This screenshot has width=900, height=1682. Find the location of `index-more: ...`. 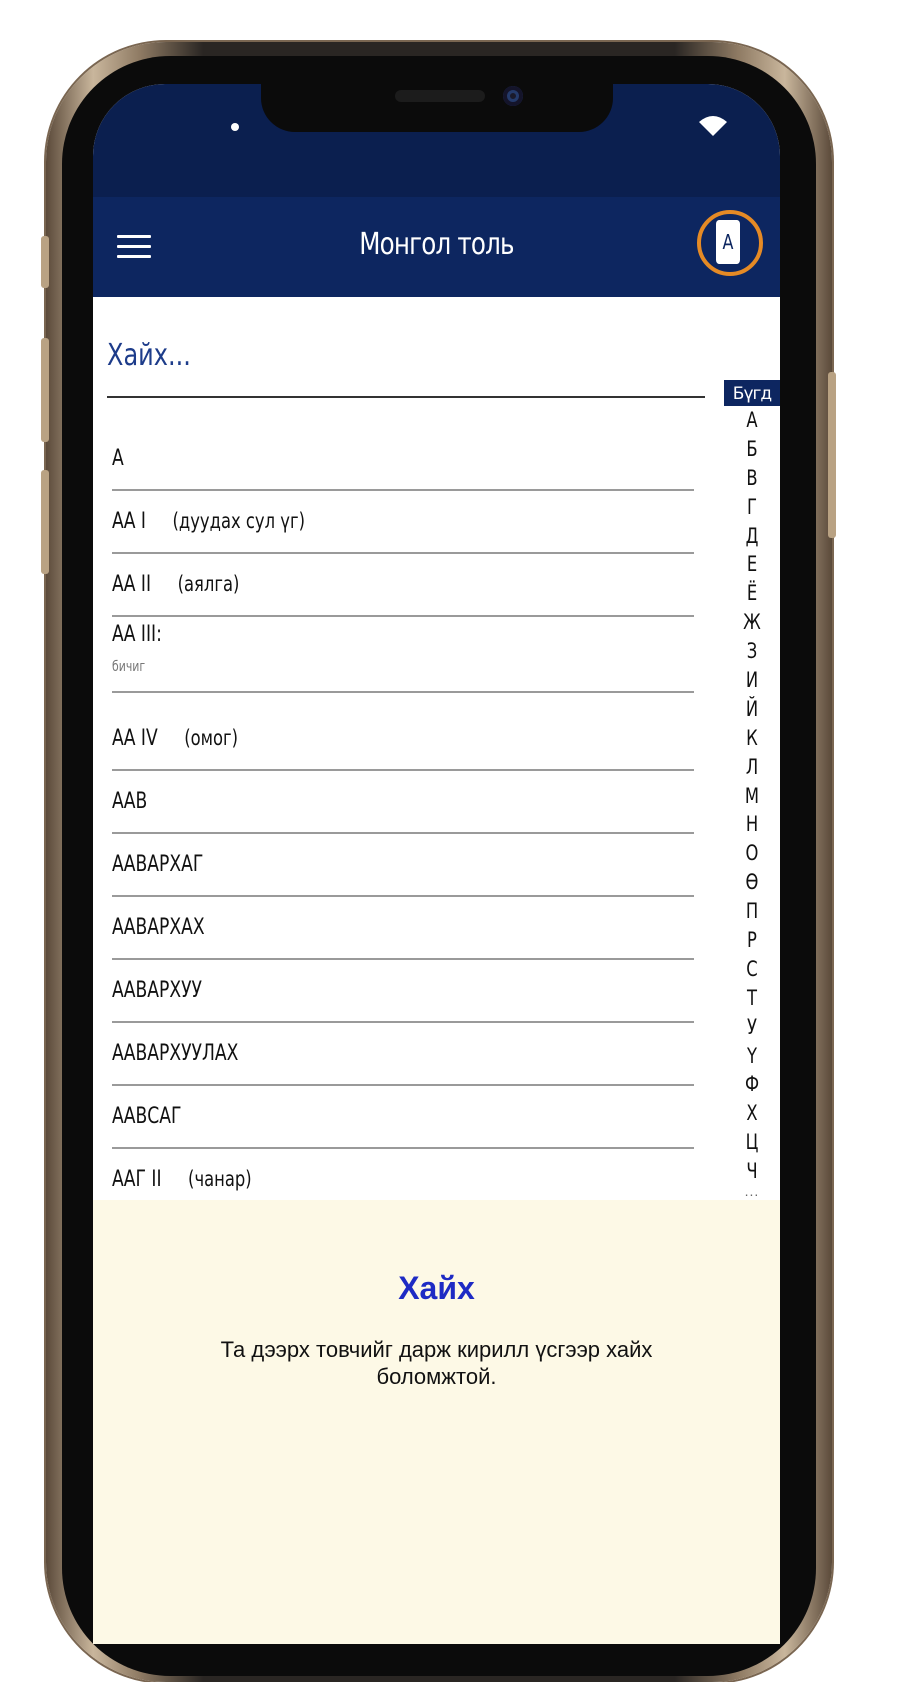

index-more: ... is located at coordinates (752, 1191).